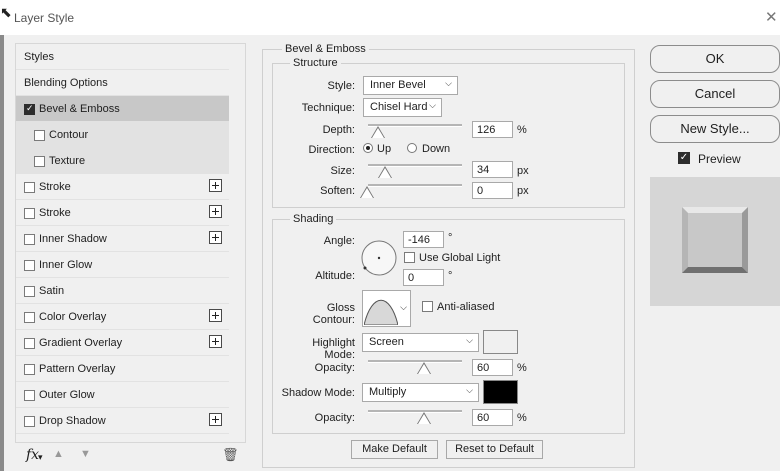  What do you see at coordinates (427, 306) in the screenshot?
I see `anti-aliased-checkbox` at bounding box center [427, 306].